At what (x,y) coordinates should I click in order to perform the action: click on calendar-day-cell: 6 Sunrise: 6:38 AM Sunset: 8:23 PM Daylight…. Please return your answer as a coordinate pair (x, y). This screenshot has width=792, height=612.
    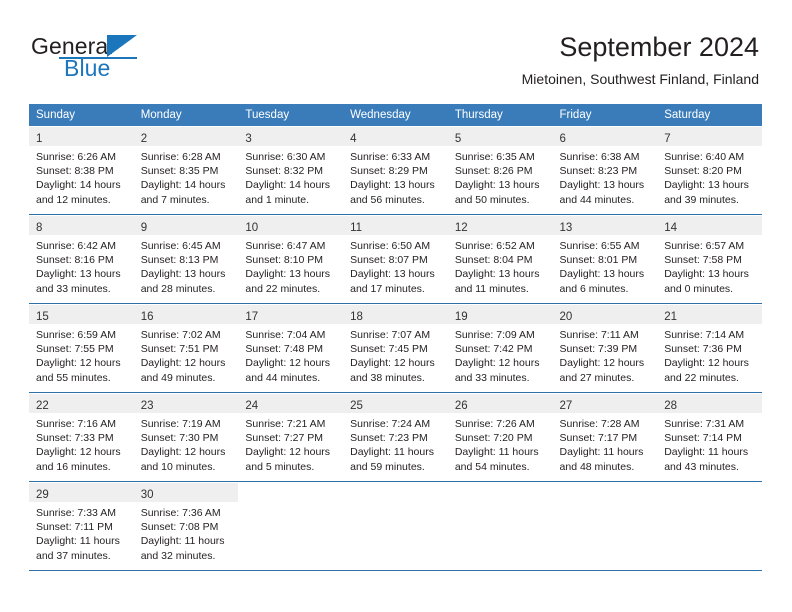
    Looking at the image, I should click on (605, 170).